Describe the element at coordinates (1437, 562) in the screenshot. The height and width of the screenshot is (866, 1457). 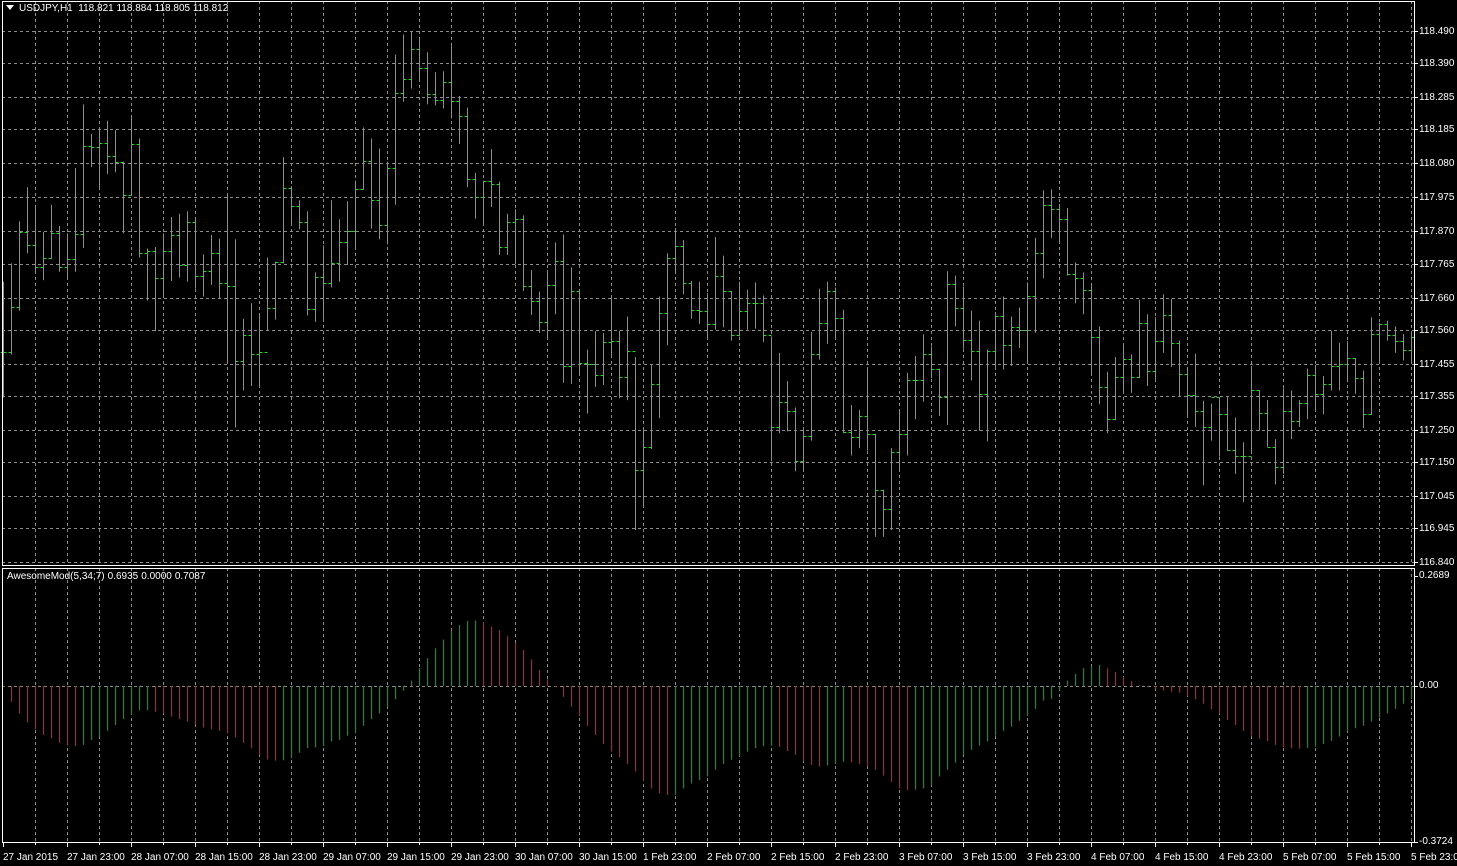
I see `price-axis-label: 116.840` at that location.